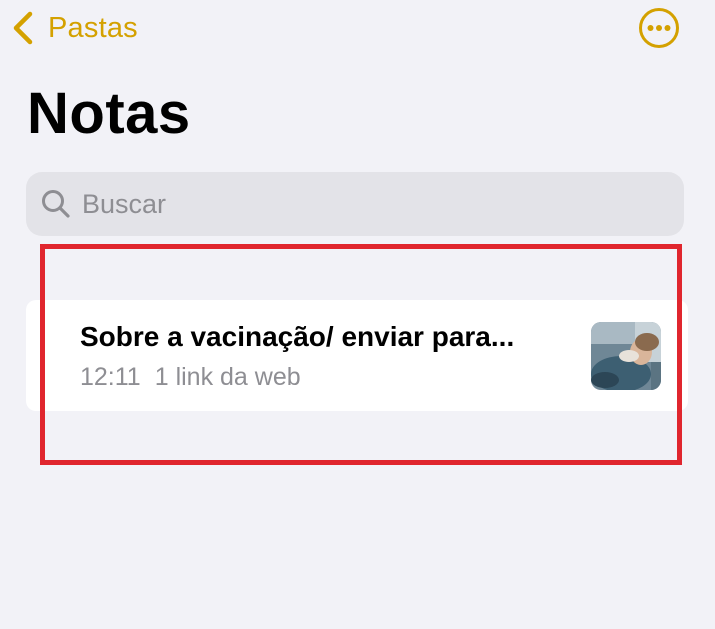 Image resolution: width=715 pixels, height=629 pixels. I want to click on search-bar, so click(355, 204).